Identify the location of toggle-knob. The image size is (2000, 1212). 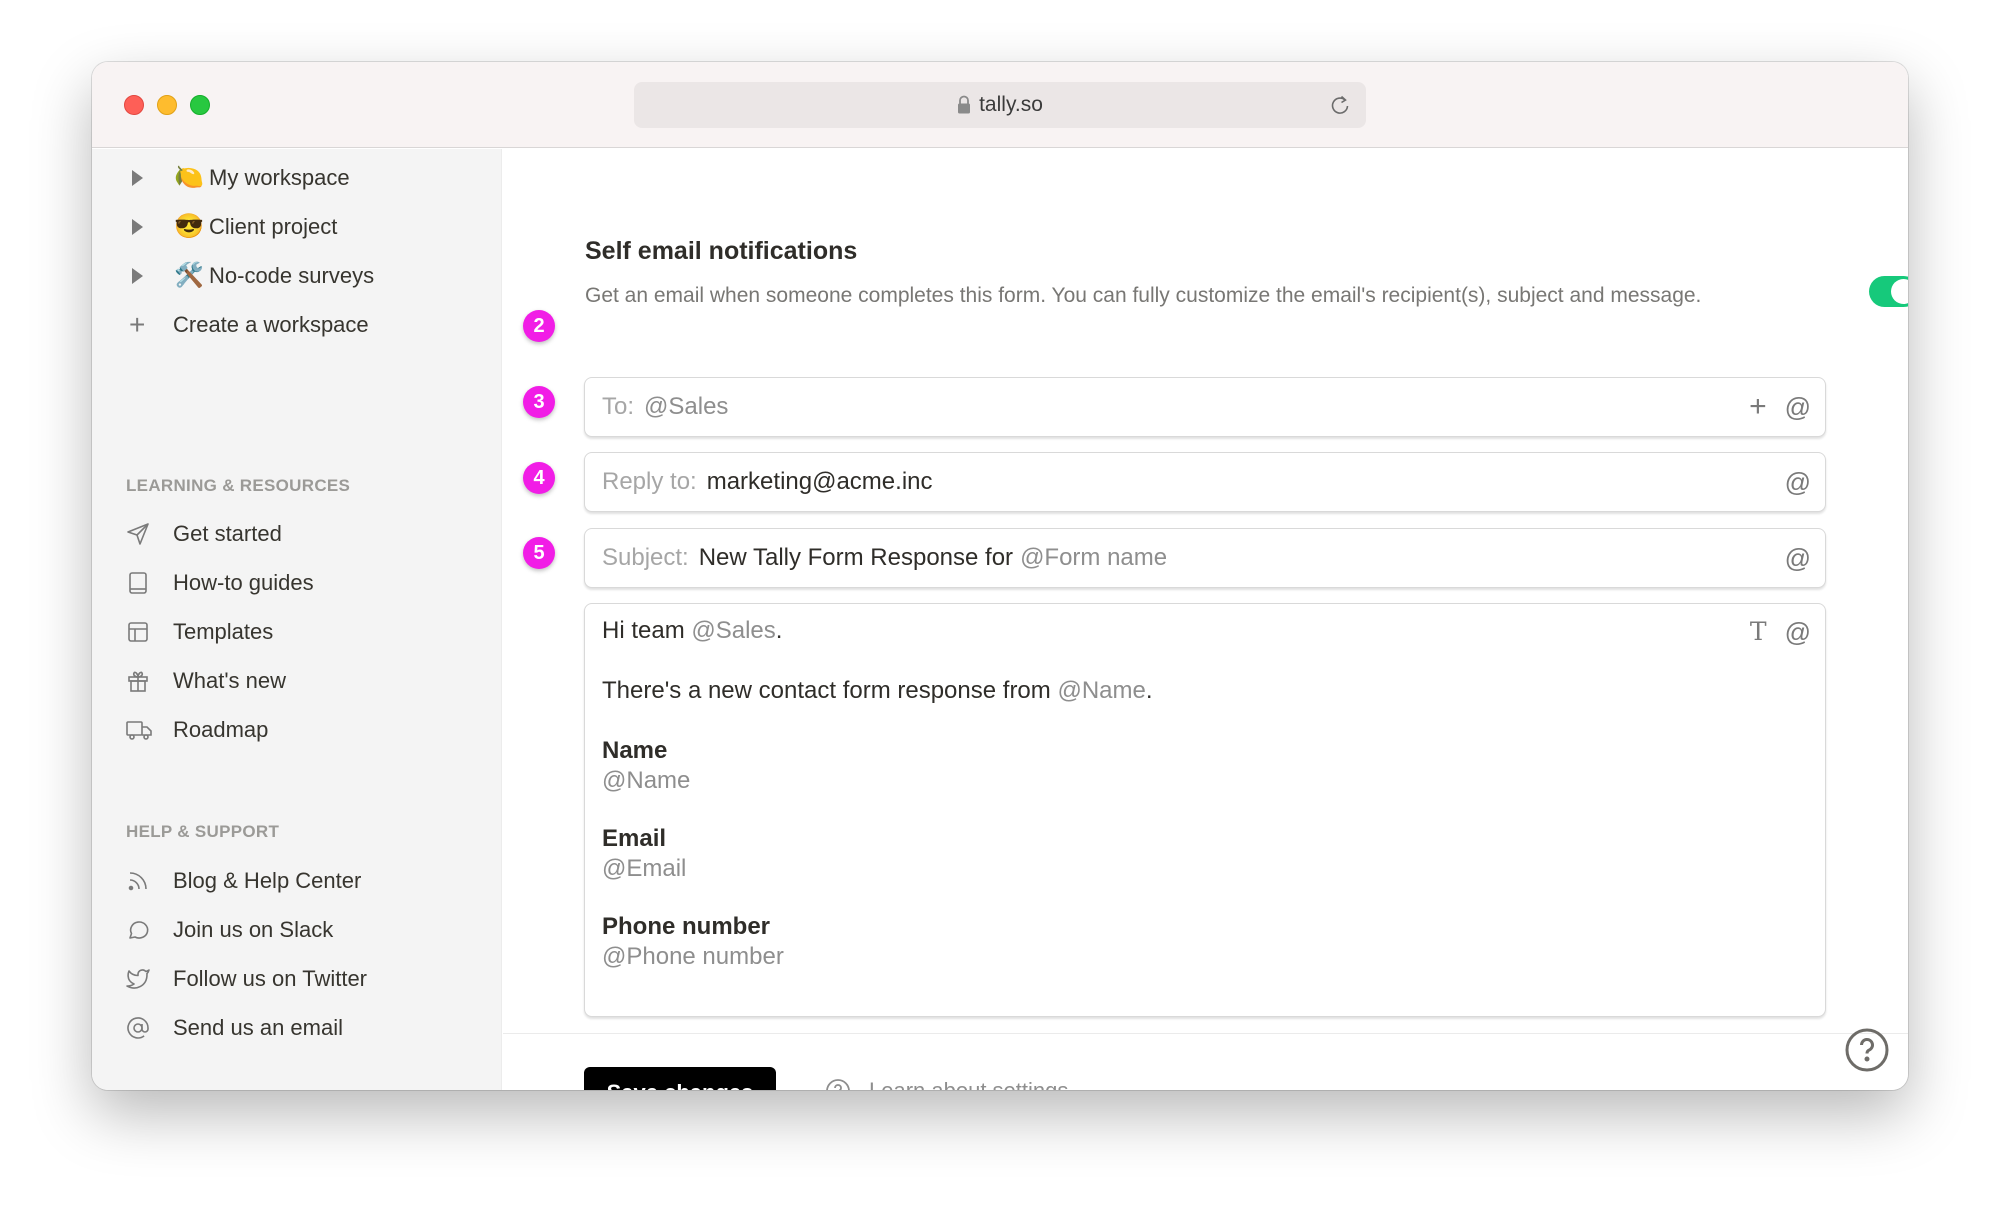
(1899, 291).